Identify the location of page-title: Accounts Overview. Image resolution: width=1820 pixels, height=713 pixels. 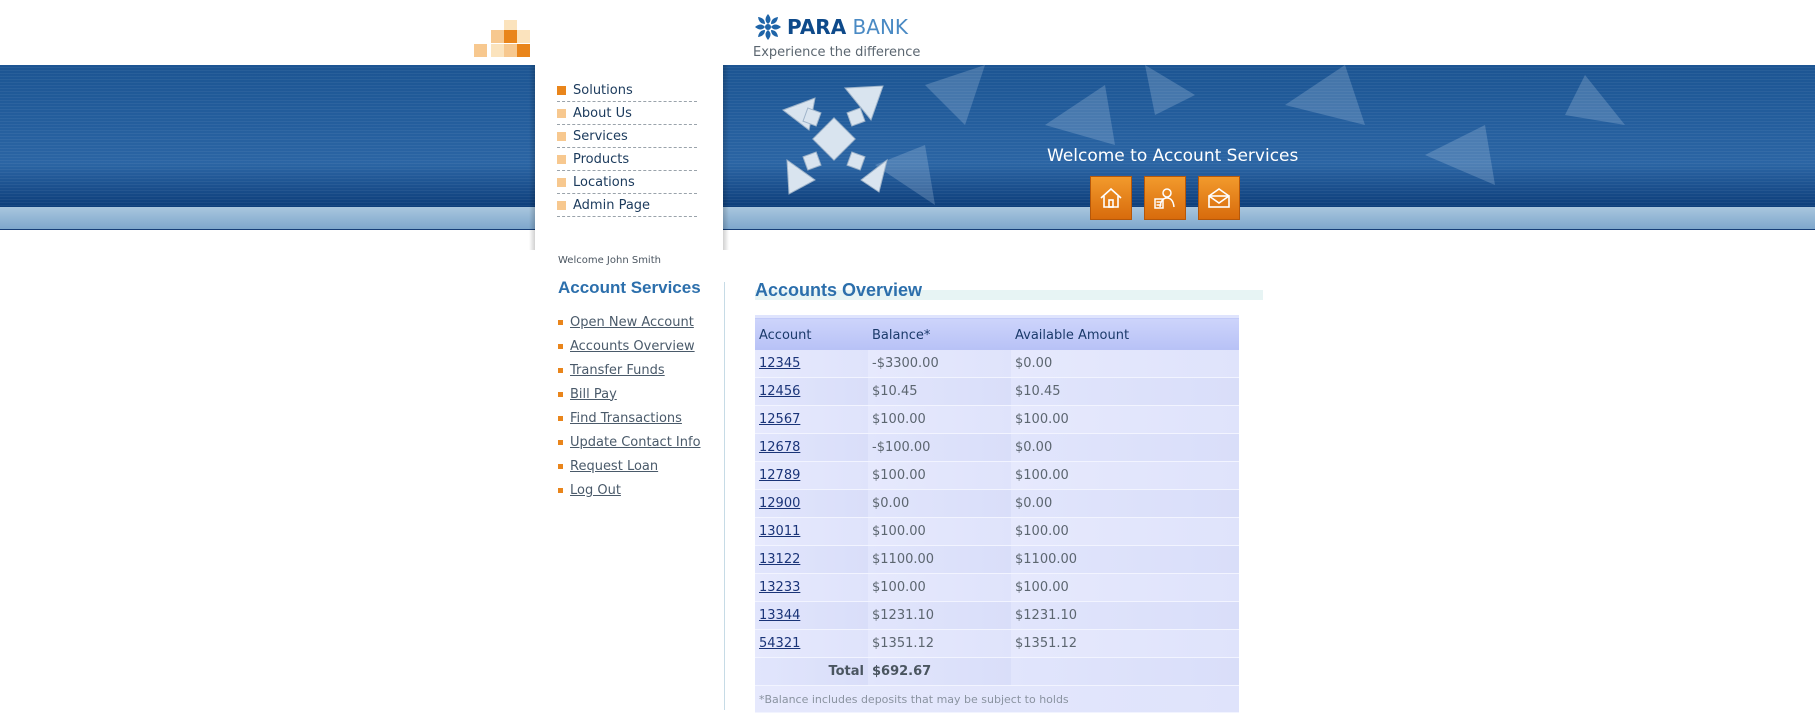
(839, 290).